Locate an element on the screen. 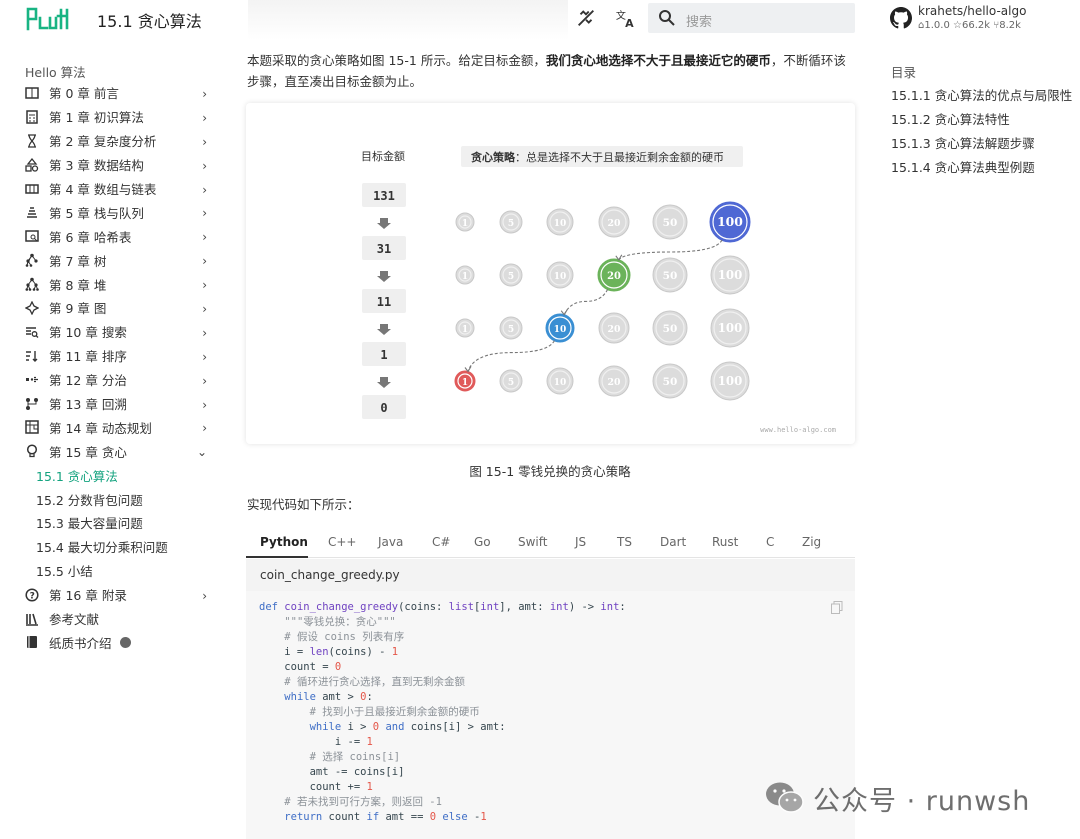 This screenshot has width=1080, height=839. sidebar-item: 第 4 章 数组与链表 › is located at coordinates (120, 189).